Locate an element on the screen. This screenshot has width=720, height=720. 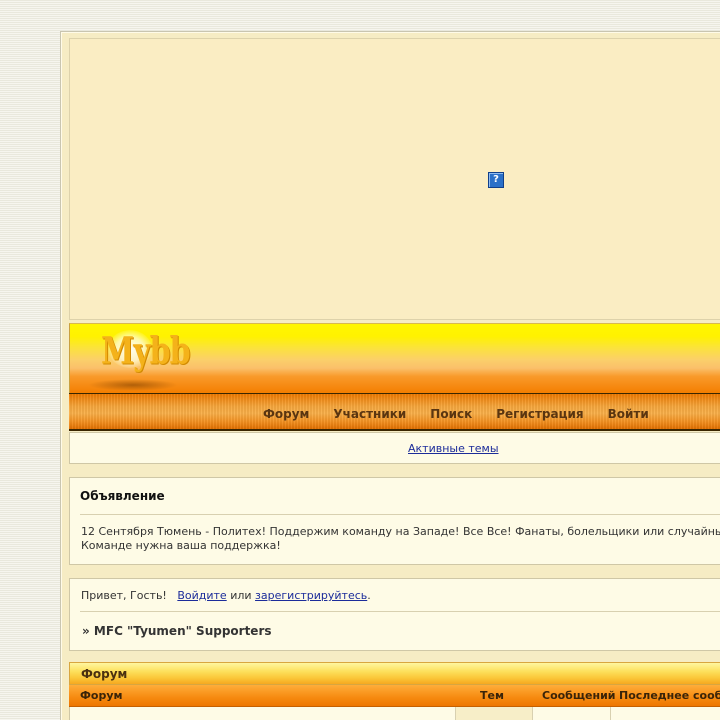
site-logo: Mybb is located at coordinates (146, 352).